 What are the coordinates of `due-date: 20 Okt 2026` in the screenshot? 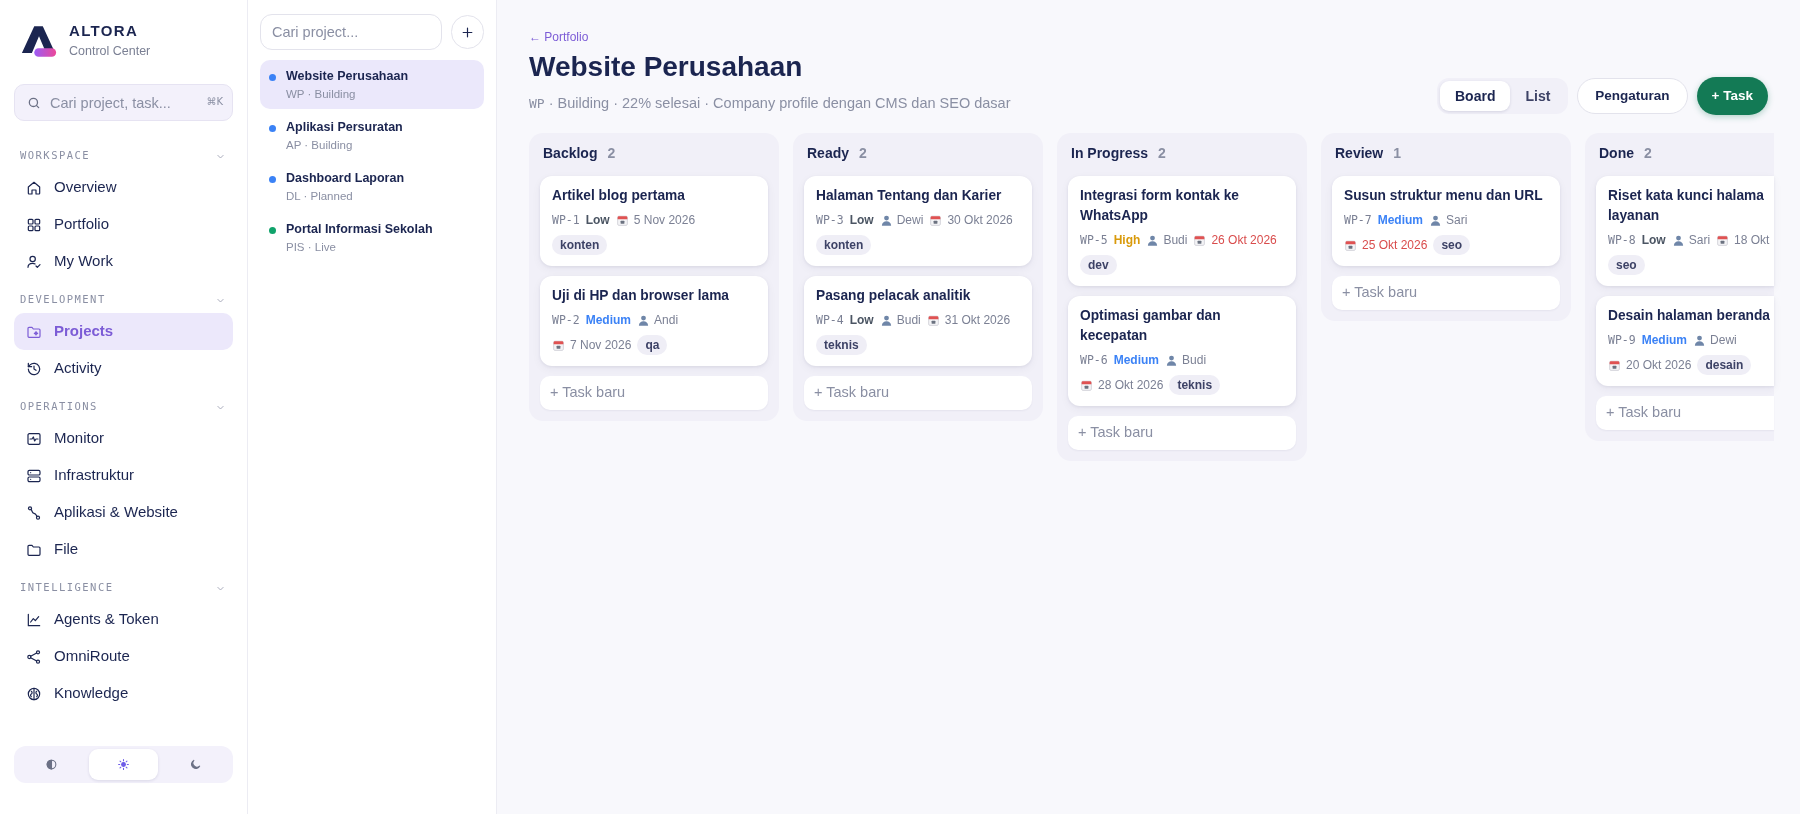 It's located at (1659, 365).